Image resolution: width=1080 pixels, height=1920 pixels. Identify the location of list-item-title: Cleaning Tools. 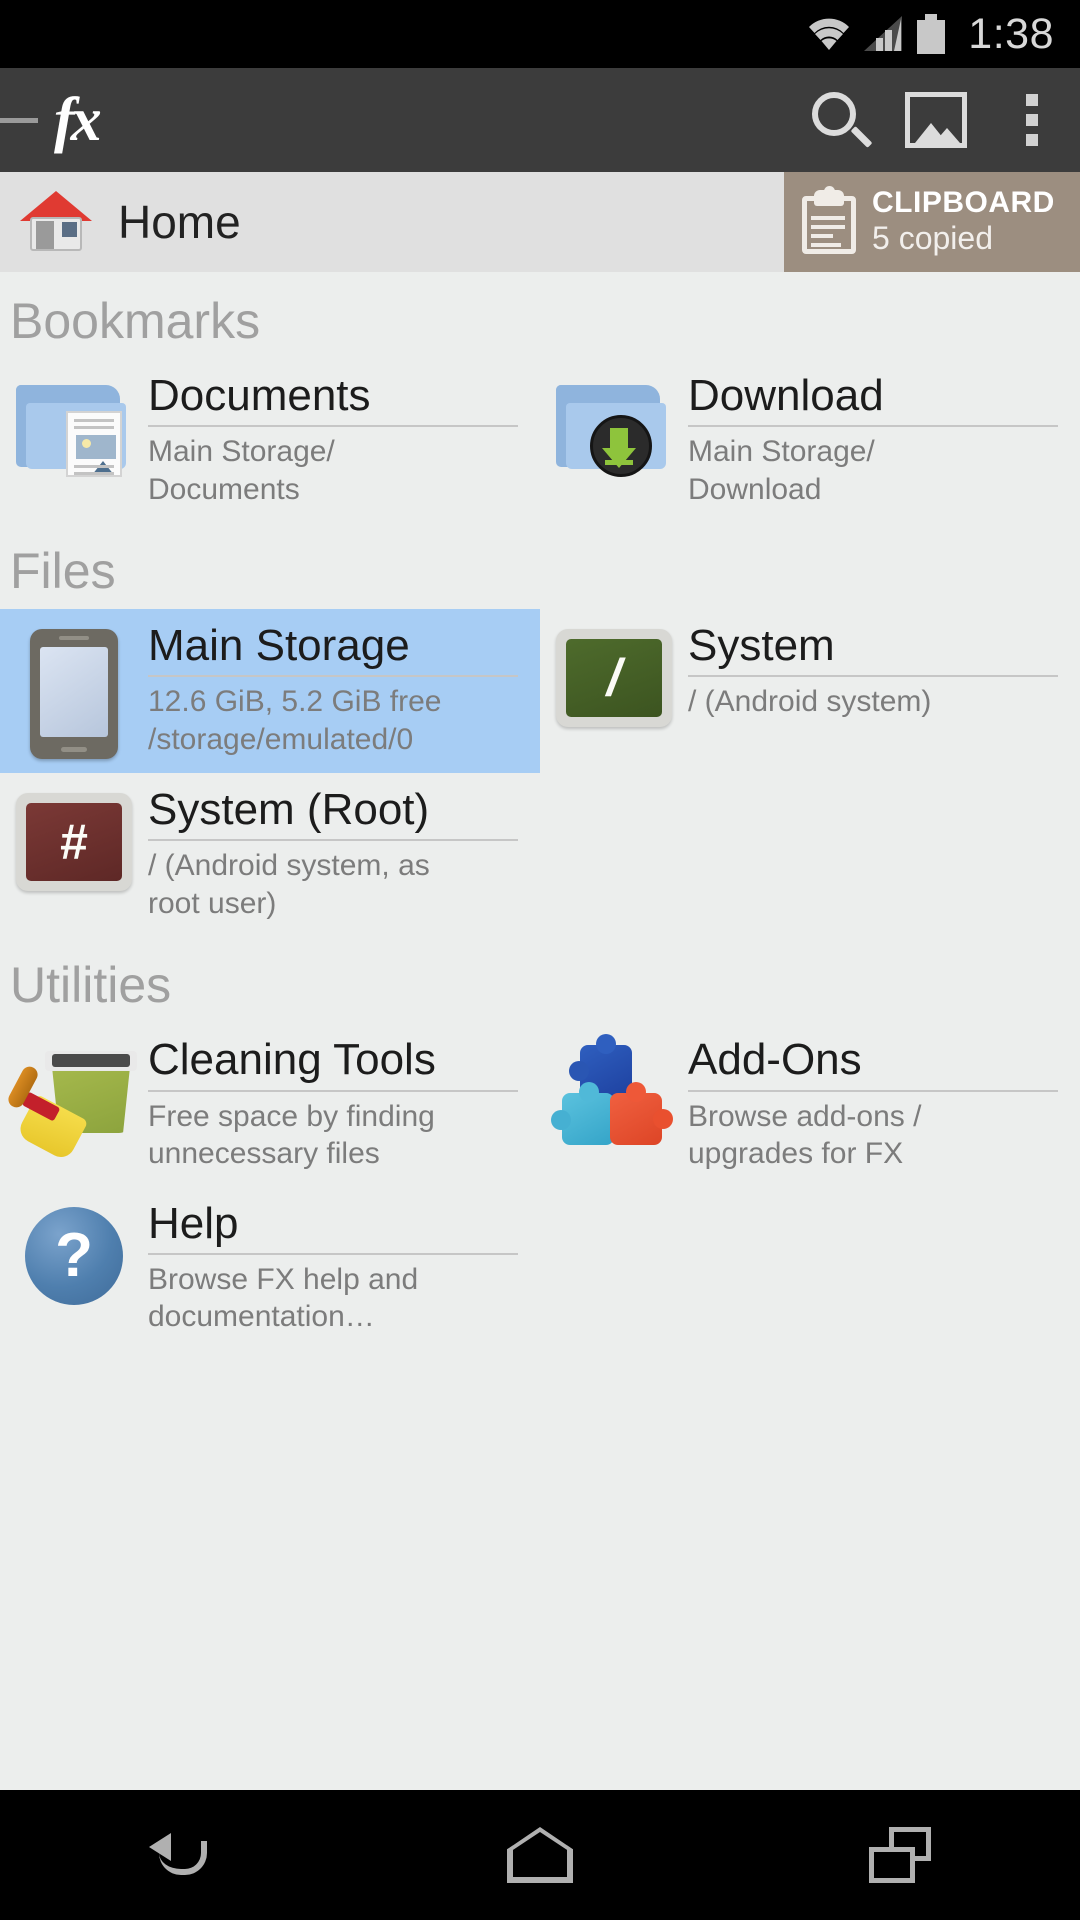
(333, 1064).